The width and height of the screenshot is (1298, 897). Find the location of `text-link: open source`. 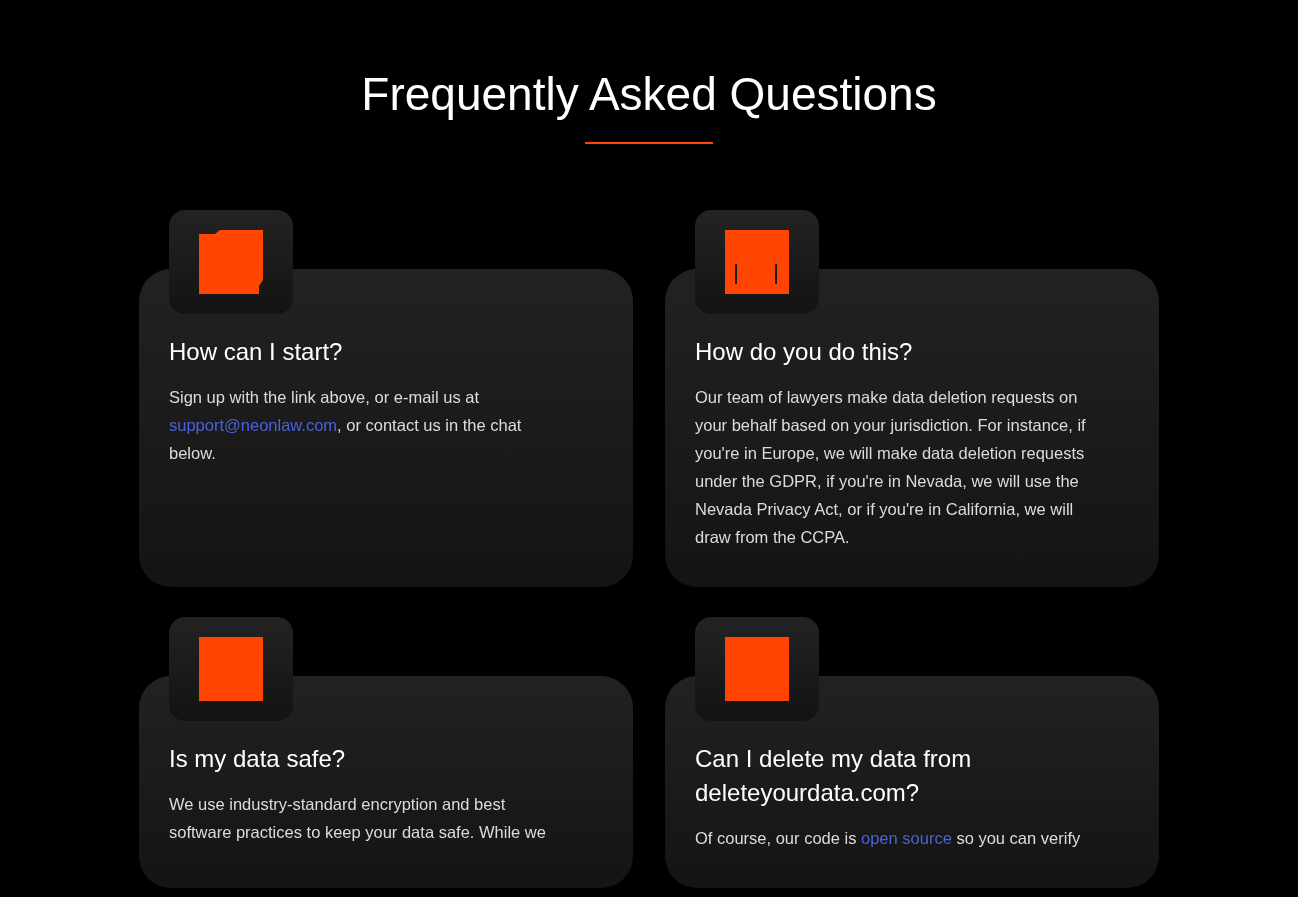

text-link: open source is located at coordinates (906, 838).